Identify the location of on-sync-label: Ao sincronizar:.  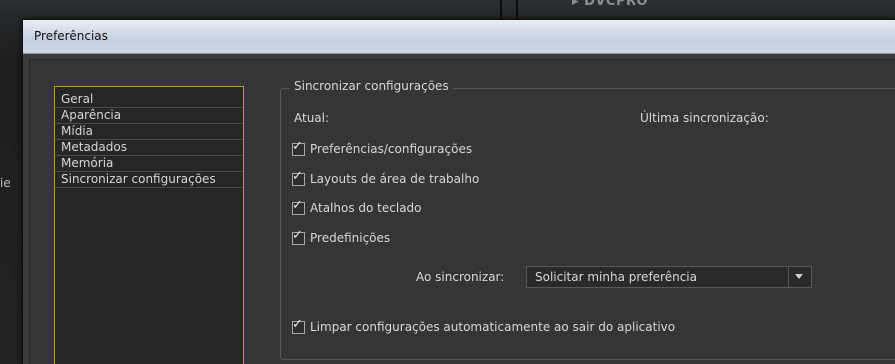
(460, 277).